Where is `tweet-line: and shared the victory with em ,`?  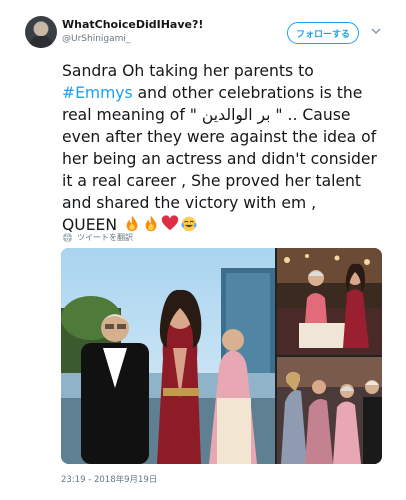
tweet-line: and shared the victory with em , is located at coordinates (189, 203).